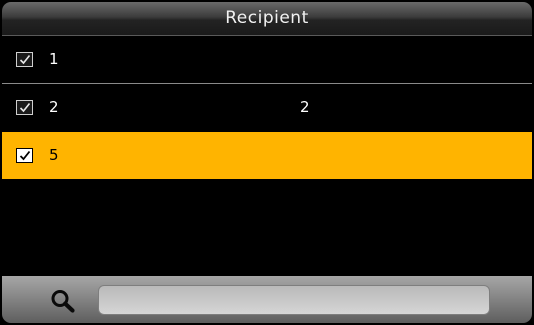 The image size is (534, 325). I want to click on recipient-row-2: 2 2, so click(267, 107).